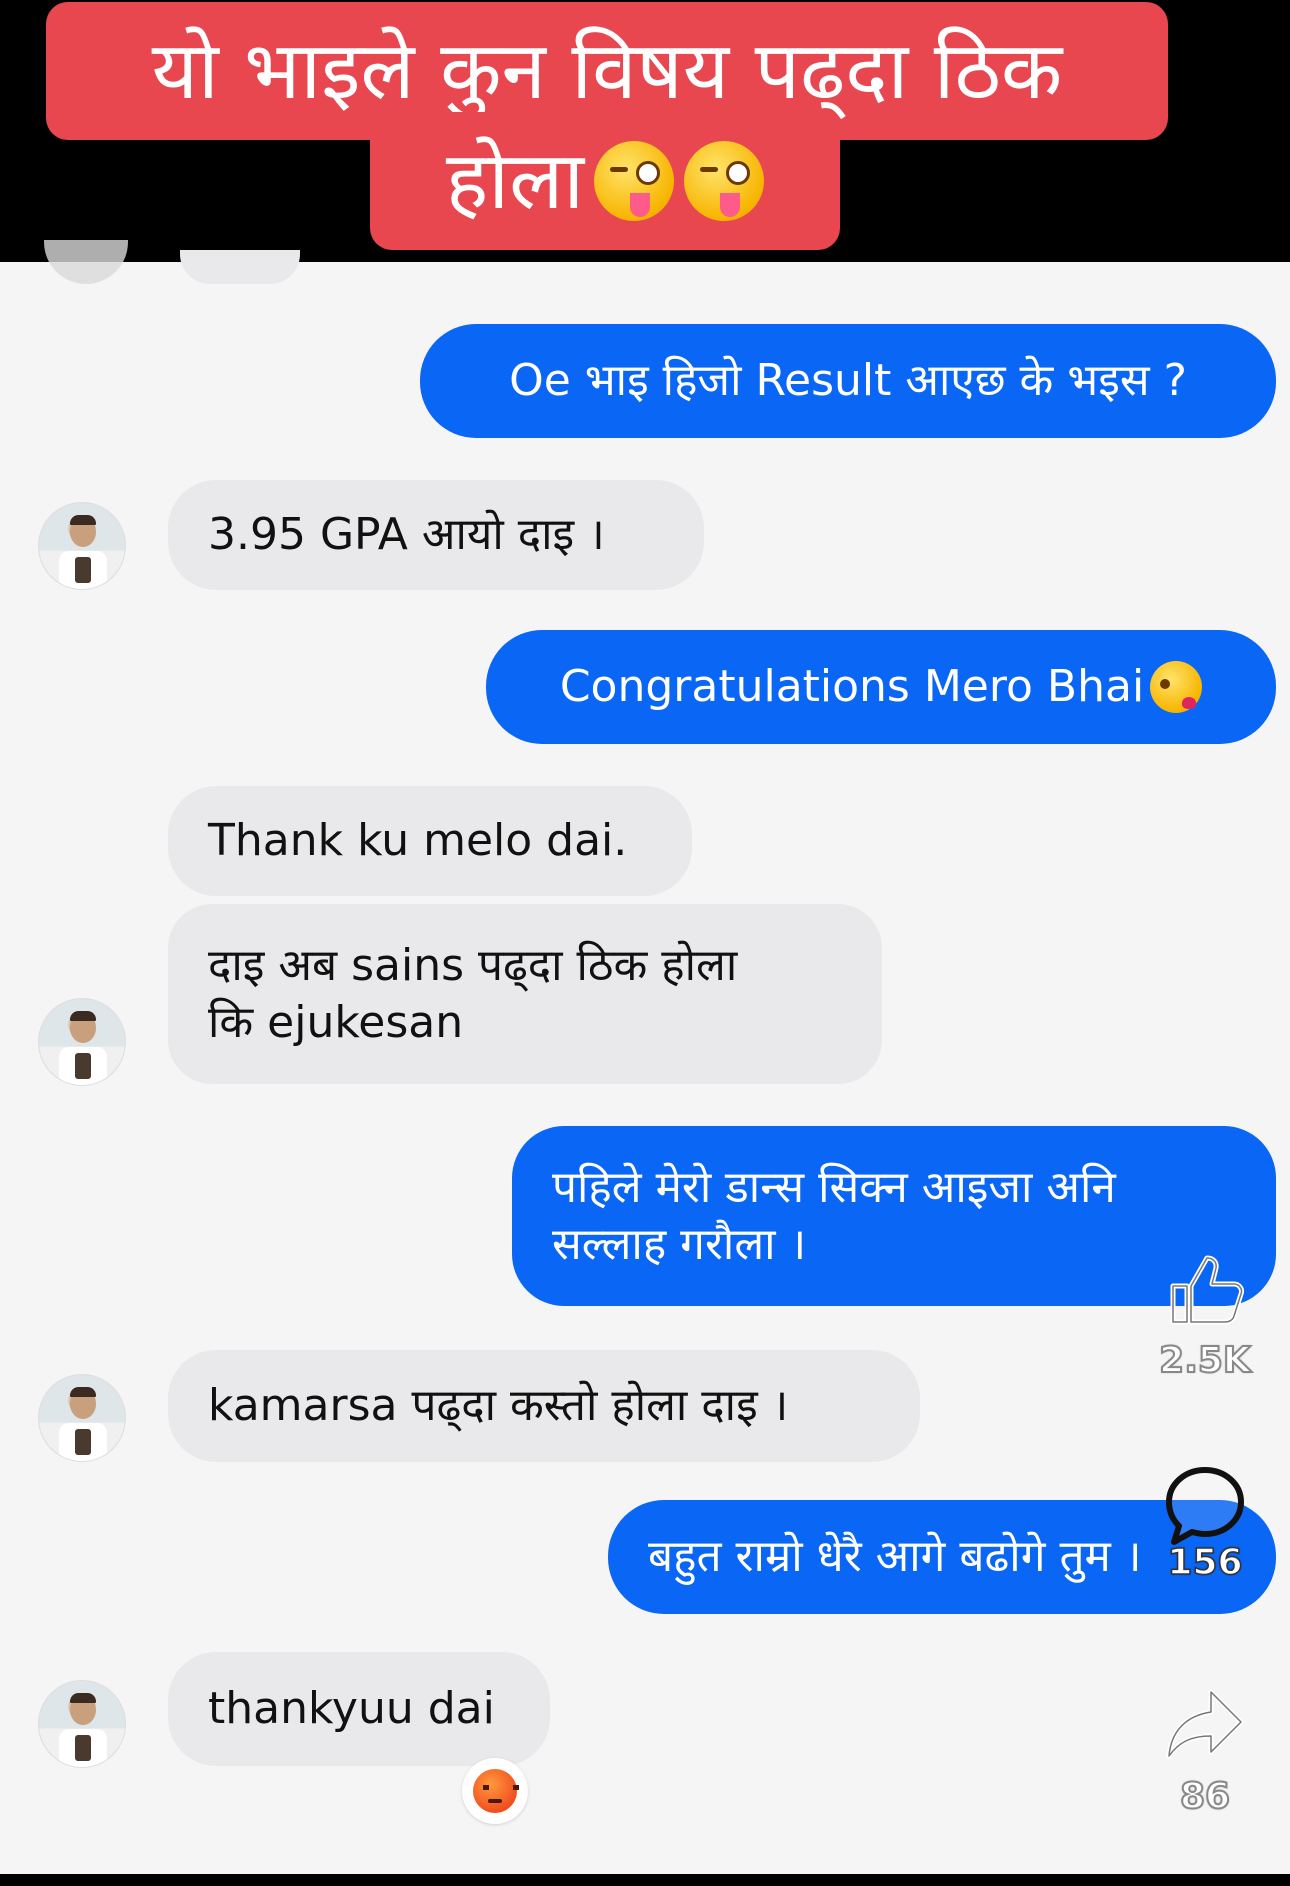 This screenshot has height=1886, width=1290. What do you see at coordinates (240, 267) in the screenshot?
I see `partial-message-bubble` at bounding box center [240, 267].